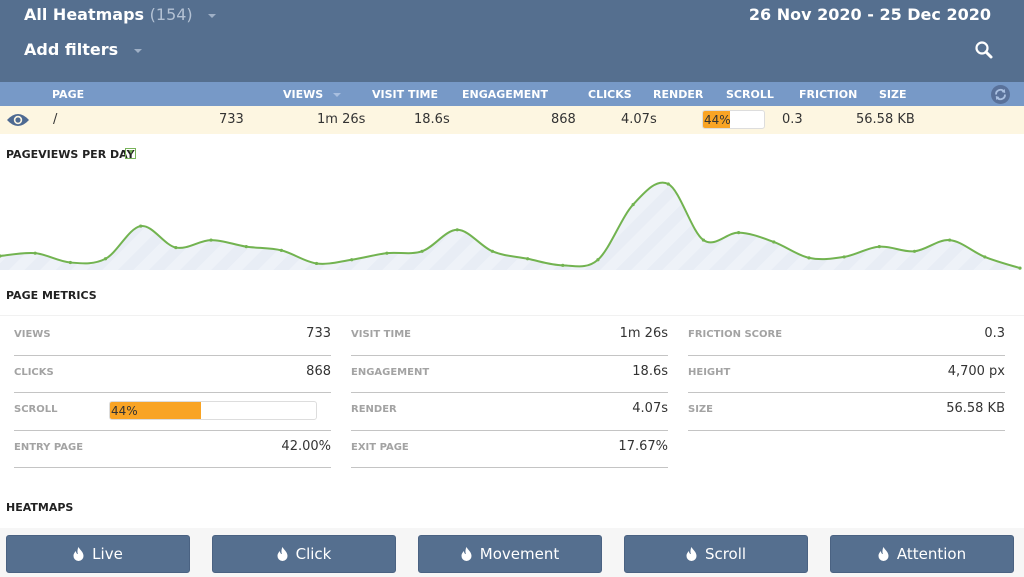 The height and width of the screenshot is (577, 1024). I want to click on metric-label: VIEWS, so click(32, 334).